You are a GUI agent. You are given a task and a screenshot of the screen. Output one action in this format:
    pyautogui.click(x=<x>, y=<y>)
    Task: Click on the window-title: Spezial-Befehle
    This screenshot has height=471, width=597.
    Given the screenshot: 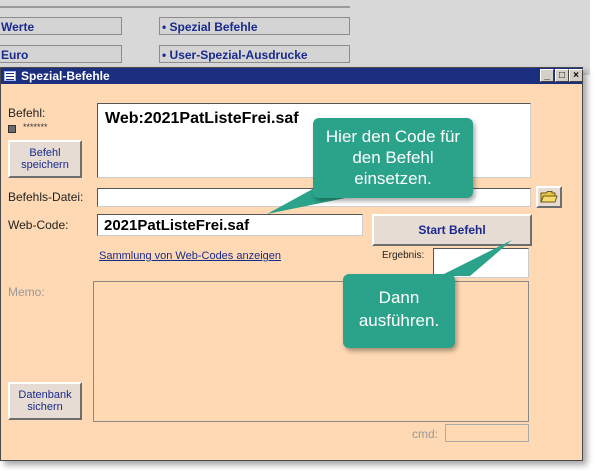 What is the action you would take?
    pyautogui.click(x=65, y=76)
    